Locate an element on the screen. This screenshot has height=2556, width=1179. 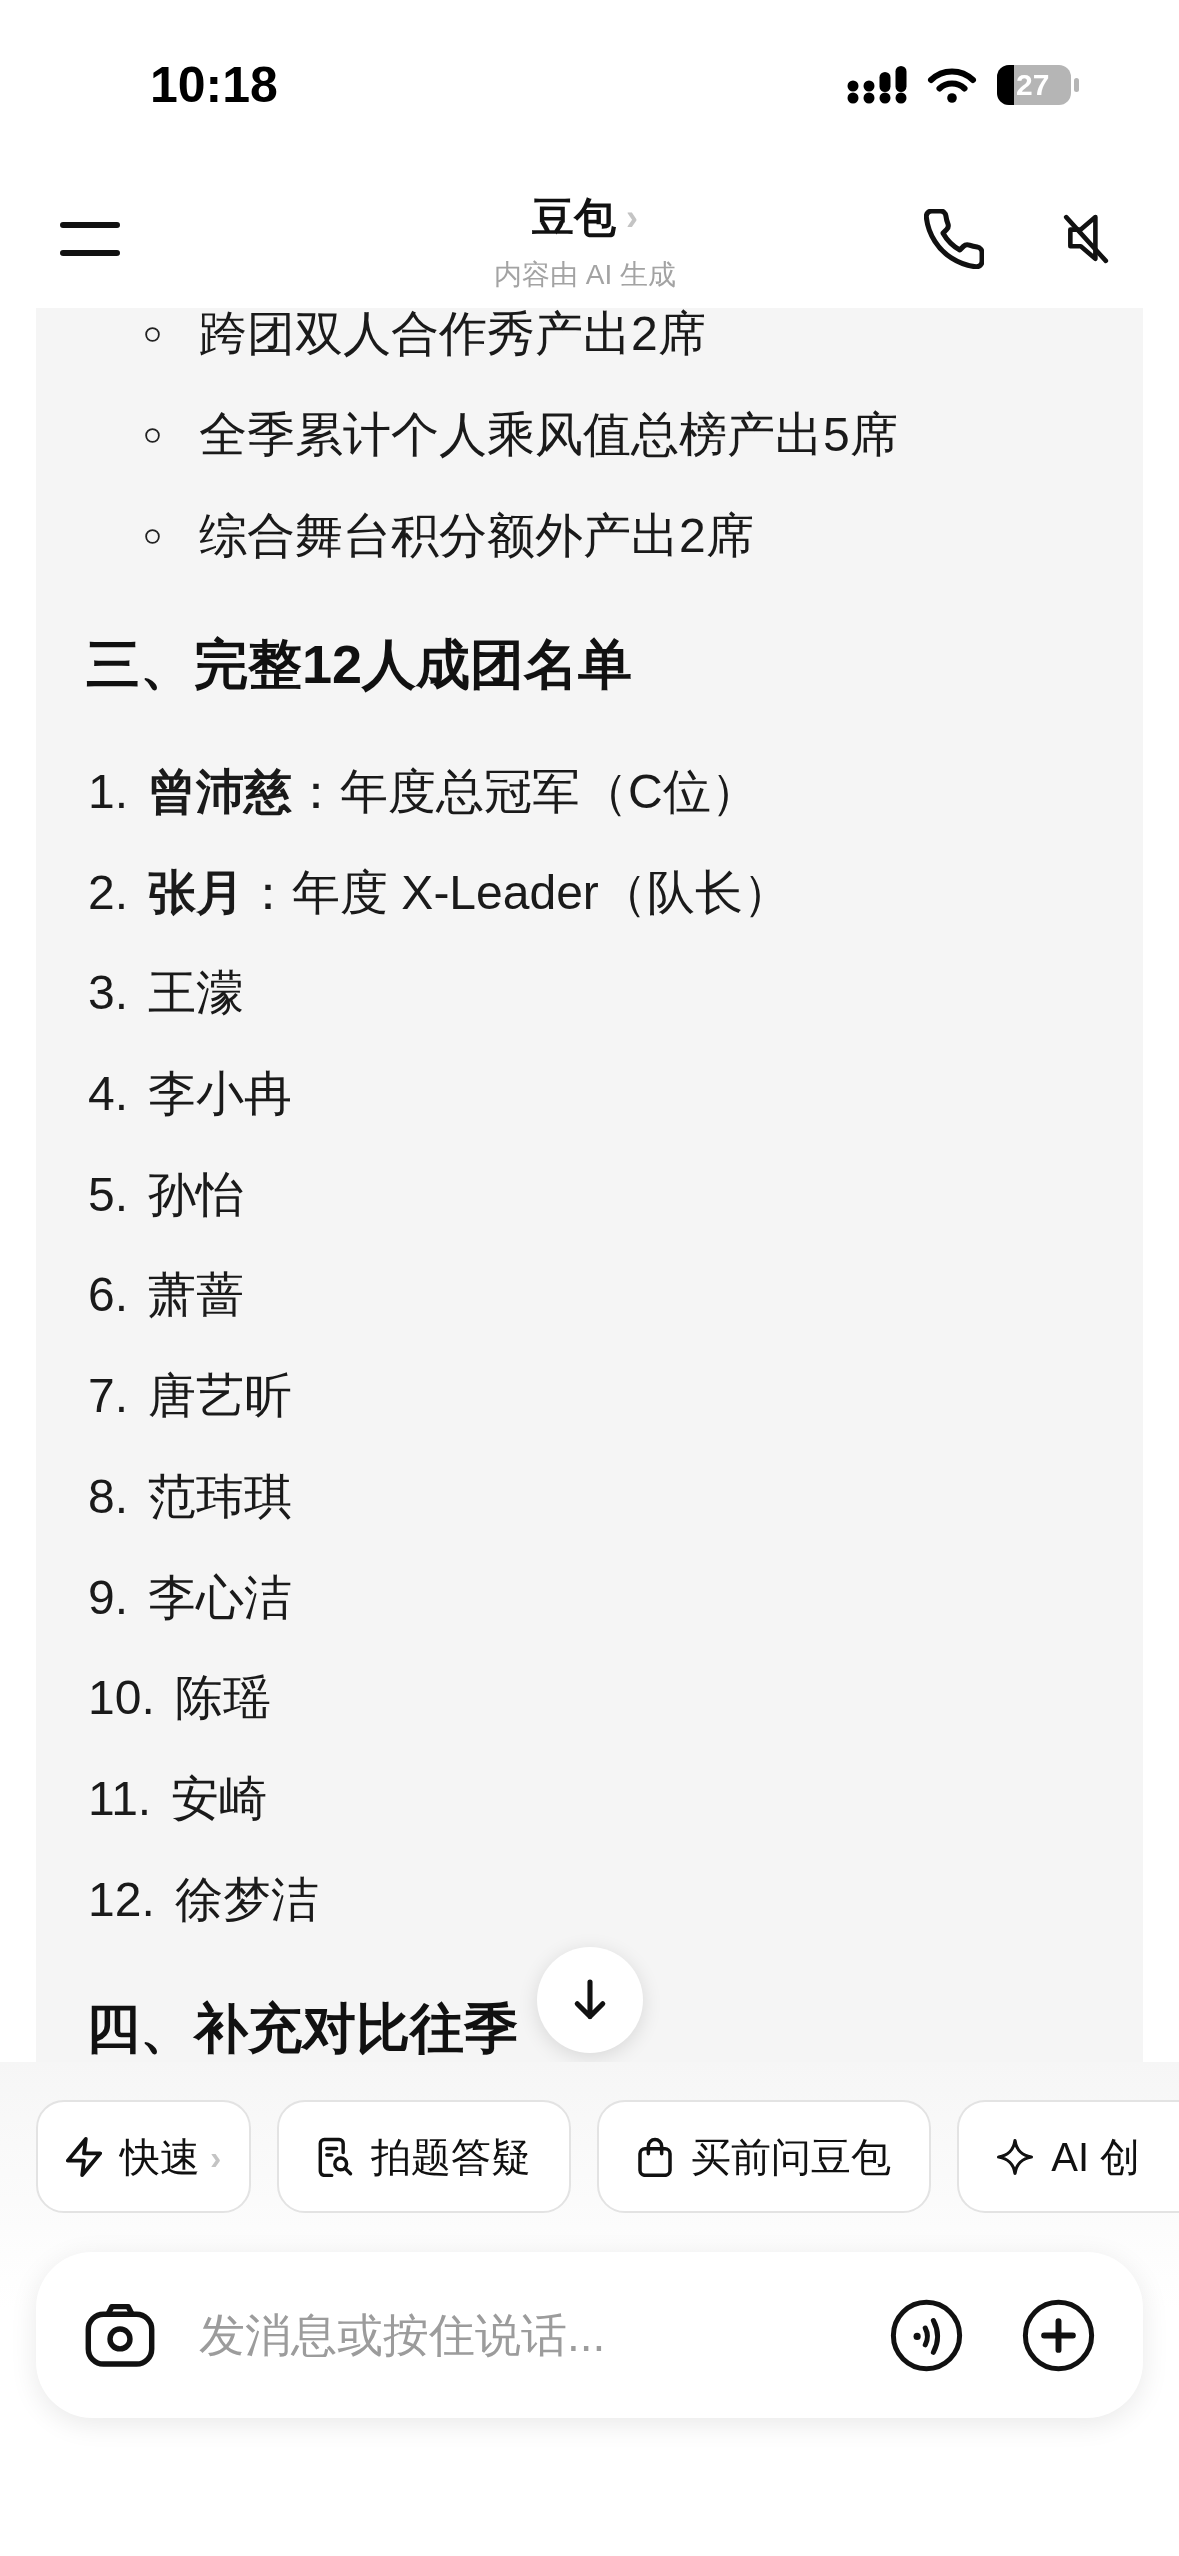
list-number: 2. is located at coordinates (108, 892).